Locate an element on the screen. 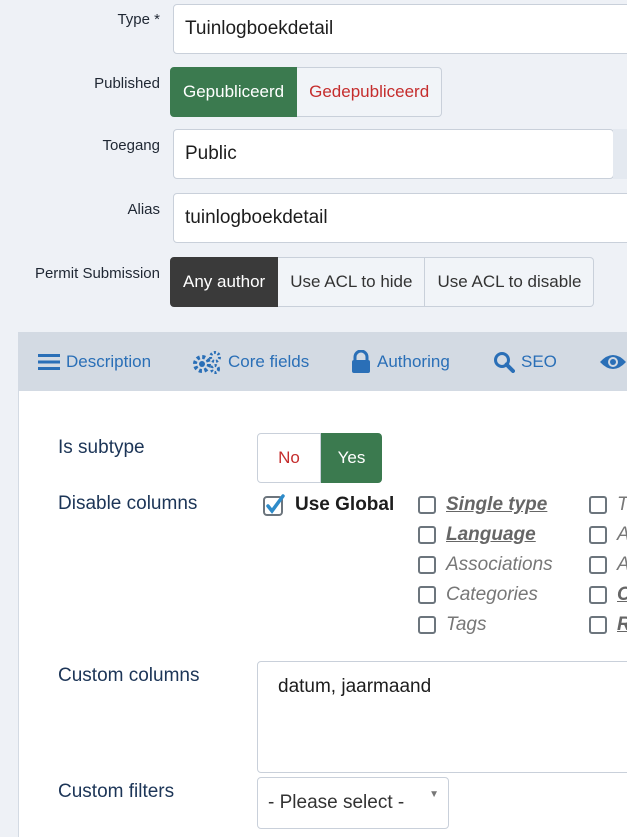  published-toggle: Gepubliceerd Gedepubliceerd is located at coordinates (306, 92).